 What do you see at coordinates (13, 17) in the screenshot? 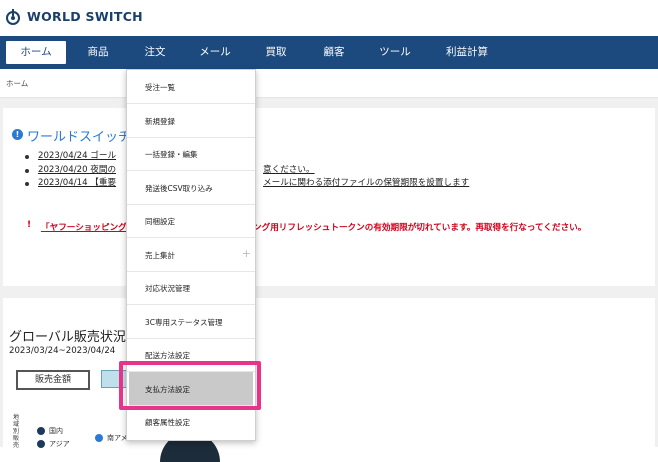
I see `power-plug-icon` at bounding box center [13, 17].